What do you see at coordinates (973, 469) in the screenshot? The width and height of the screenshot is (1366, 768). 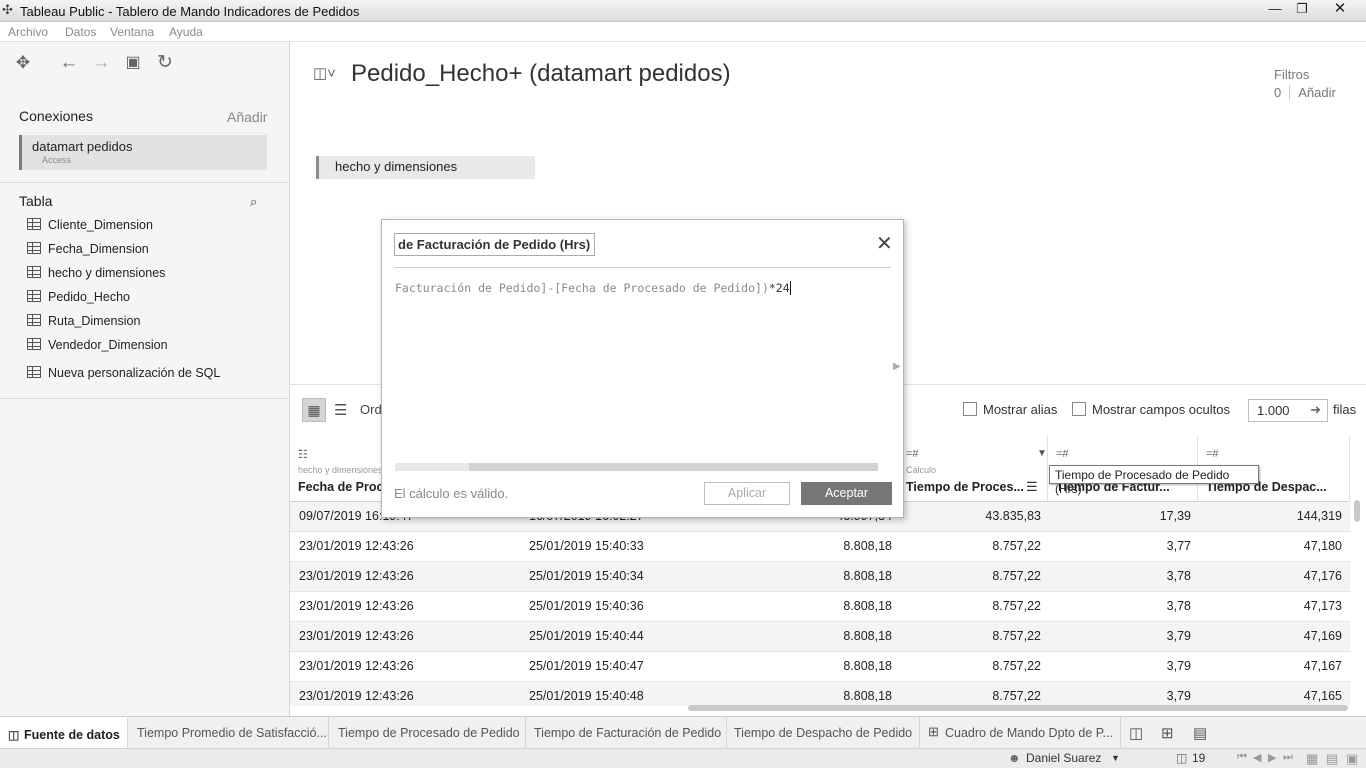 I see `column-header: =# ▼ Cálculo Tiempo de Proces... ☰` at bounding box center [973, 469].